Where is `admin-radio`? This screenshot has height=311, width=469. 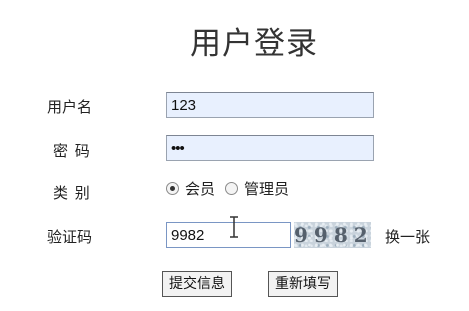
admin-radio is located at coordinates (232, 188).